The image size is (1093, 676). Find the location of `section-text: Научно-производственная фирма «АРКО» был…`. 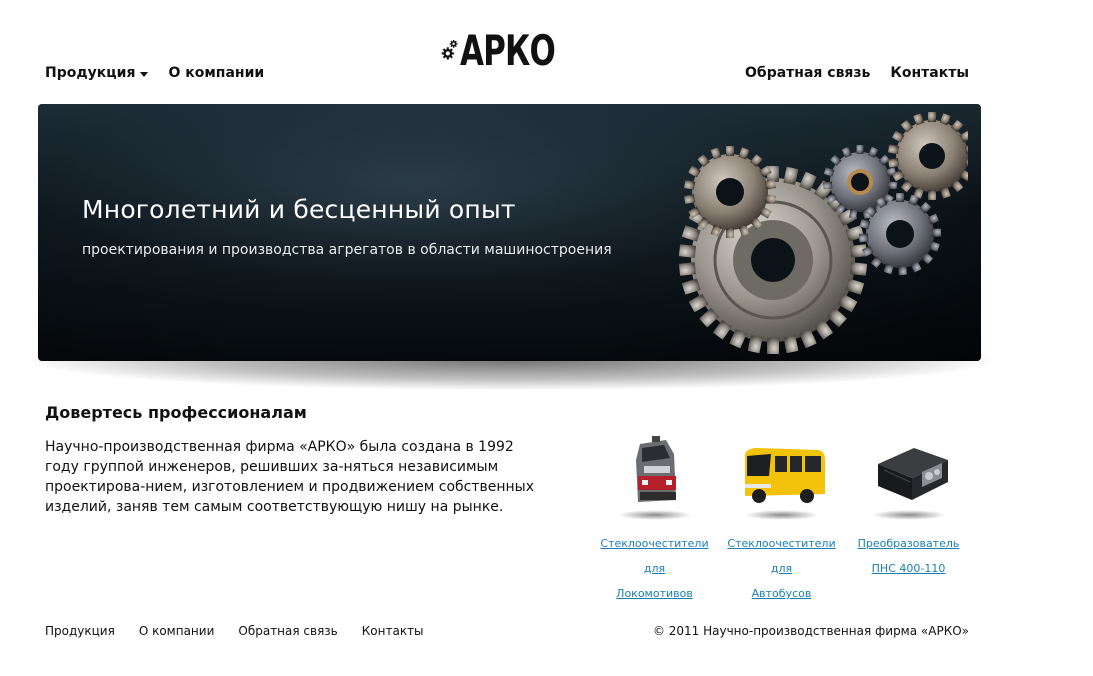

section-text: Научно-производственная фирма «АРКО» был… is located at coordinates (290, 477).